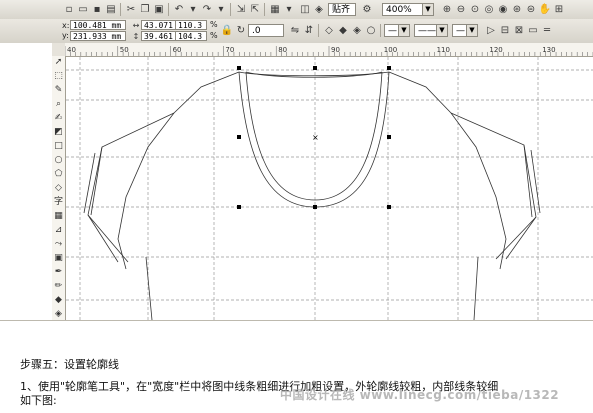 The height and width of the screenshot is (413, 593). Describe the element at coordinates (495, 50) in the screenshot. I see `ruler-tick-label: 120` at that location.